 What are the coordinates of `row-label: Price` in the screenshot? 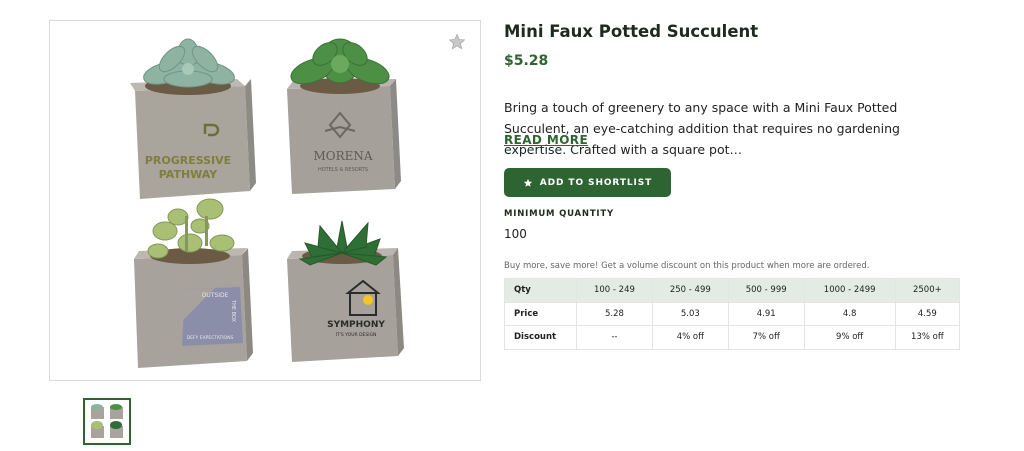 It's located at (540, 313).